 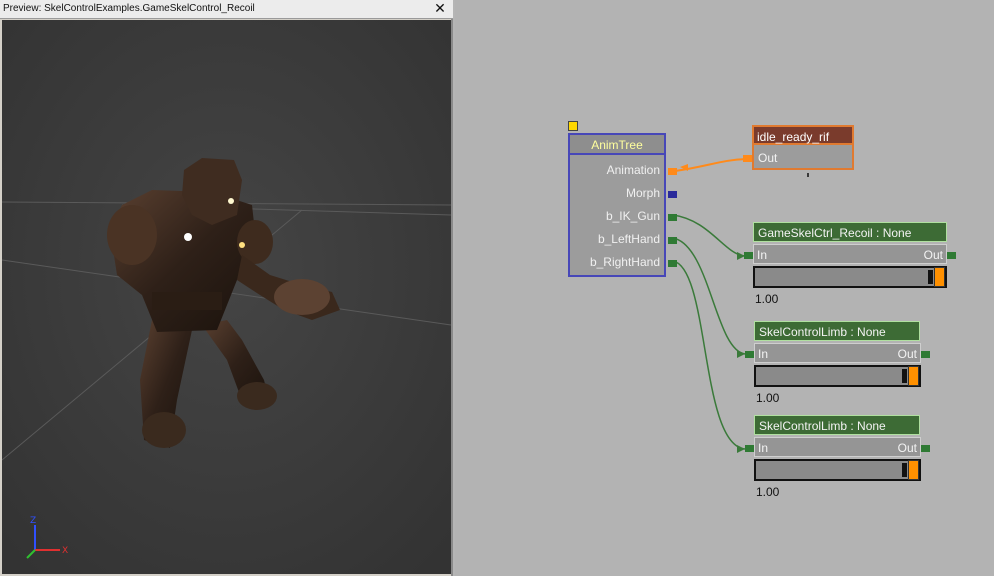 What do you see at coordinates (573, 126) in the screenshot?
I see `node-select-handle` at bounding box center [573, 126].